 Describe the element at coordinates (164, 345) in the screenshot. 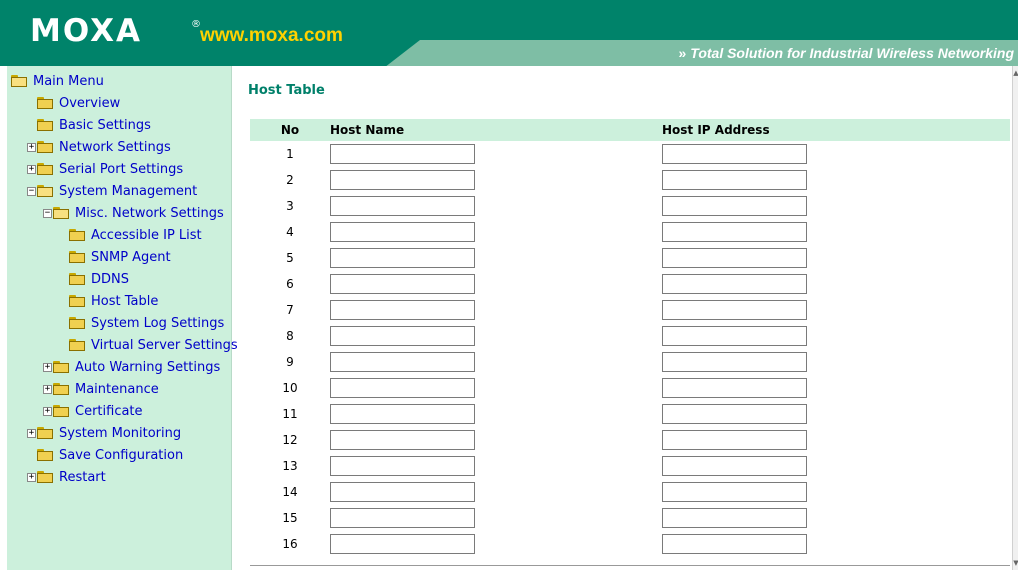

I see `sidebar-item-label: Virtual Server Settings` at that location.